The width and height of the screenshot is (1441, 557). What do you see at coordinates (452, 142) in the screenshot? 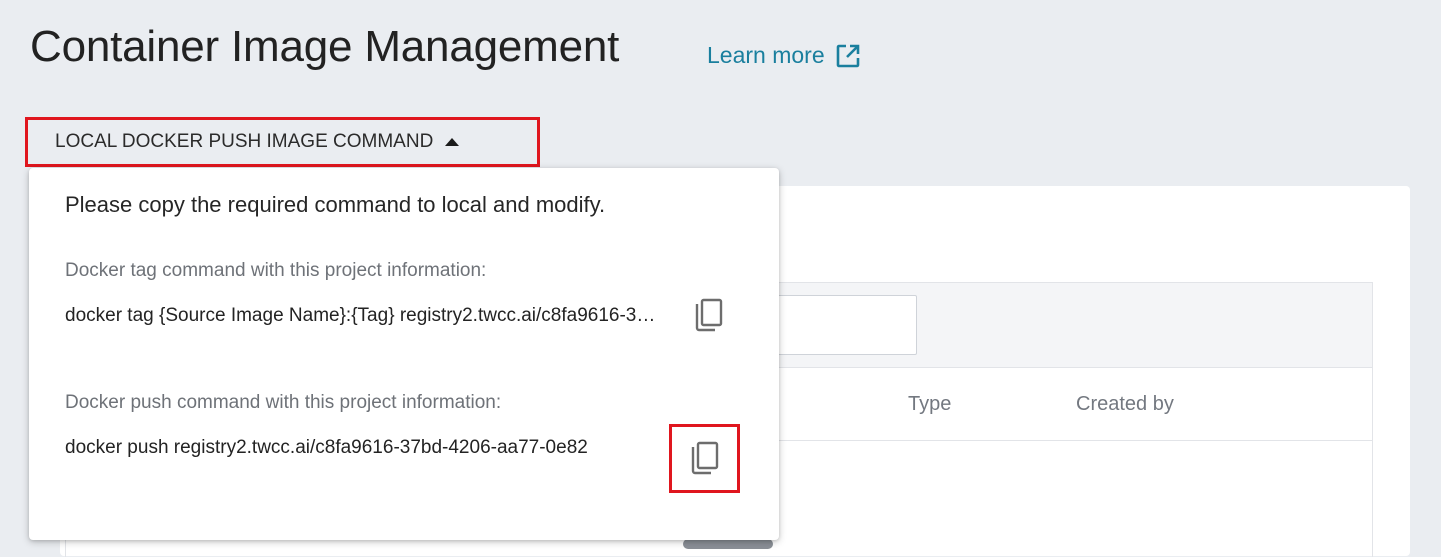
I see `caret-up-icon` at bounding box center [452, 142].